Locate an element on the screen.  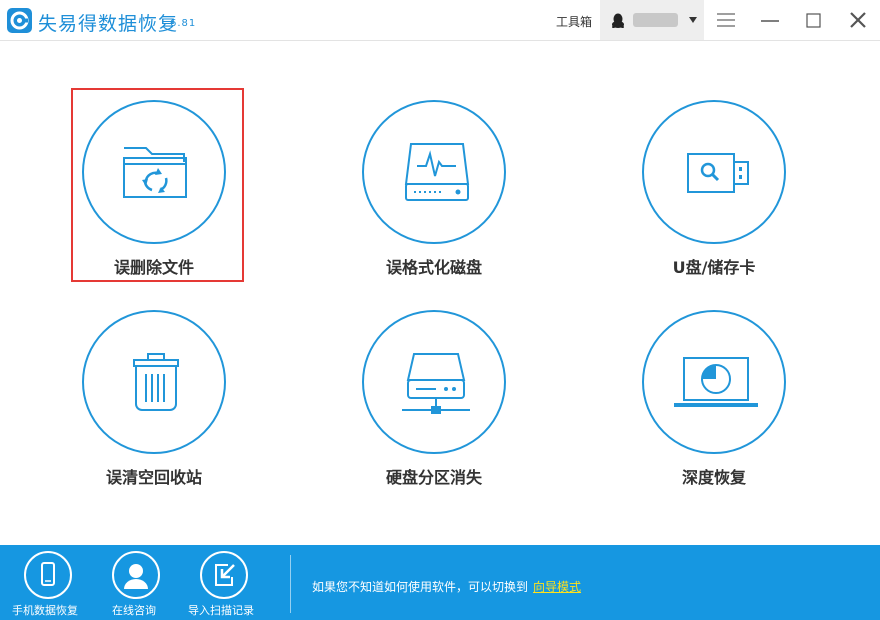
maximize-button is located at coordinates (814, 20).